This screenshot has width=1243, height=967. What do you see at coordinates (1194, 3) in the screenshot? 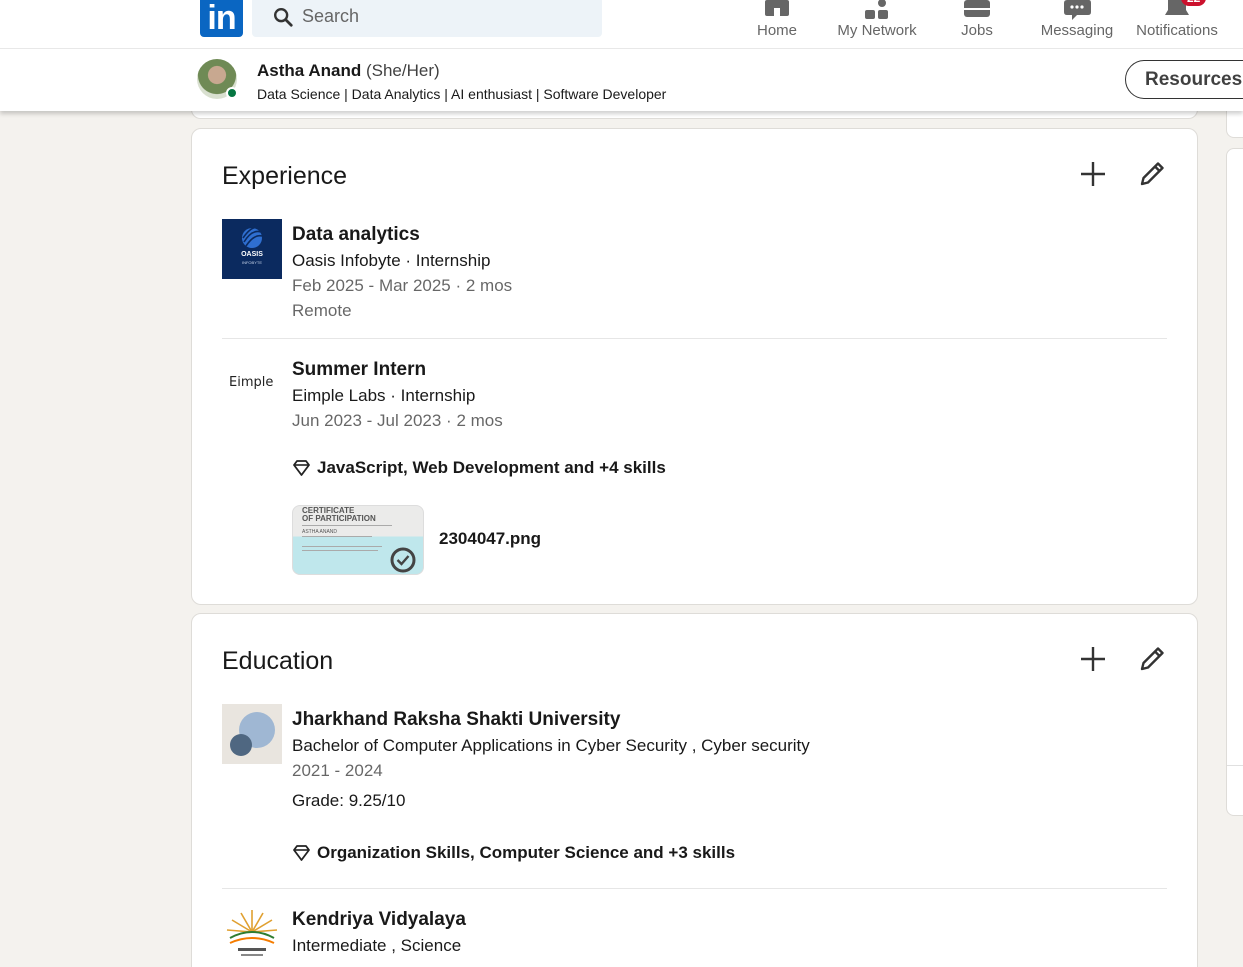
I see `notification-badge: 22` at bounding box center [1194, 3].